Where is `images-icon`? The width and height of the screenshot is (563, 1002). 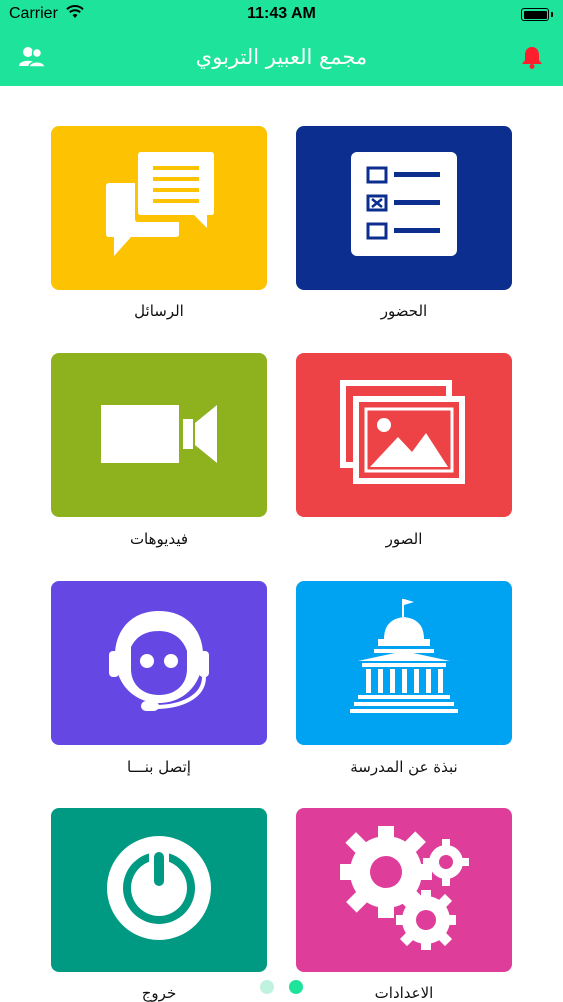 images-icon is located at coordinates (402, 432).